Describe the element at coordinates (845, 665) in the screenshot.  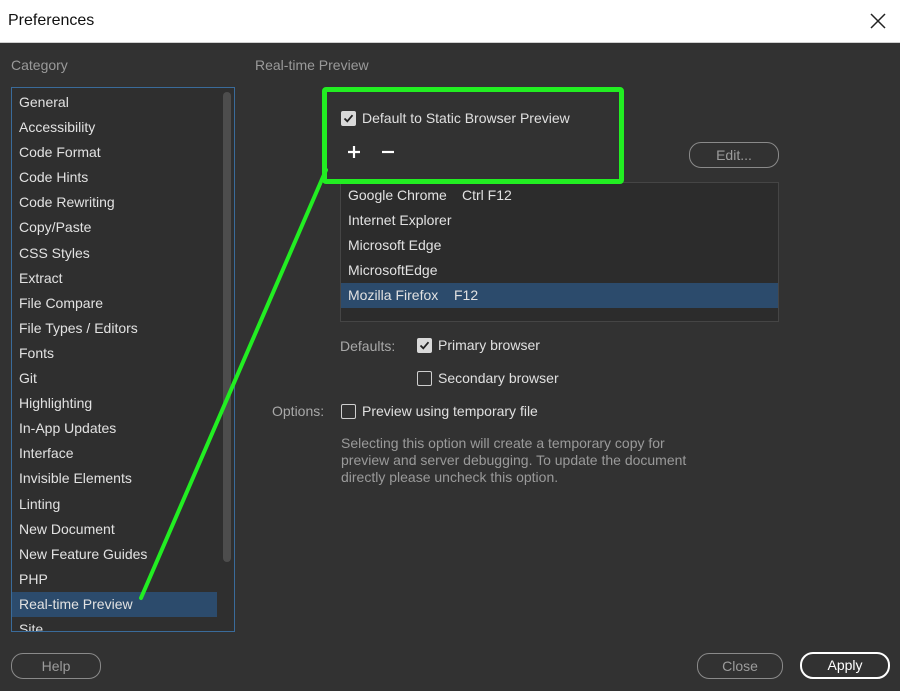
I see `apply-button: Apply` at that location.